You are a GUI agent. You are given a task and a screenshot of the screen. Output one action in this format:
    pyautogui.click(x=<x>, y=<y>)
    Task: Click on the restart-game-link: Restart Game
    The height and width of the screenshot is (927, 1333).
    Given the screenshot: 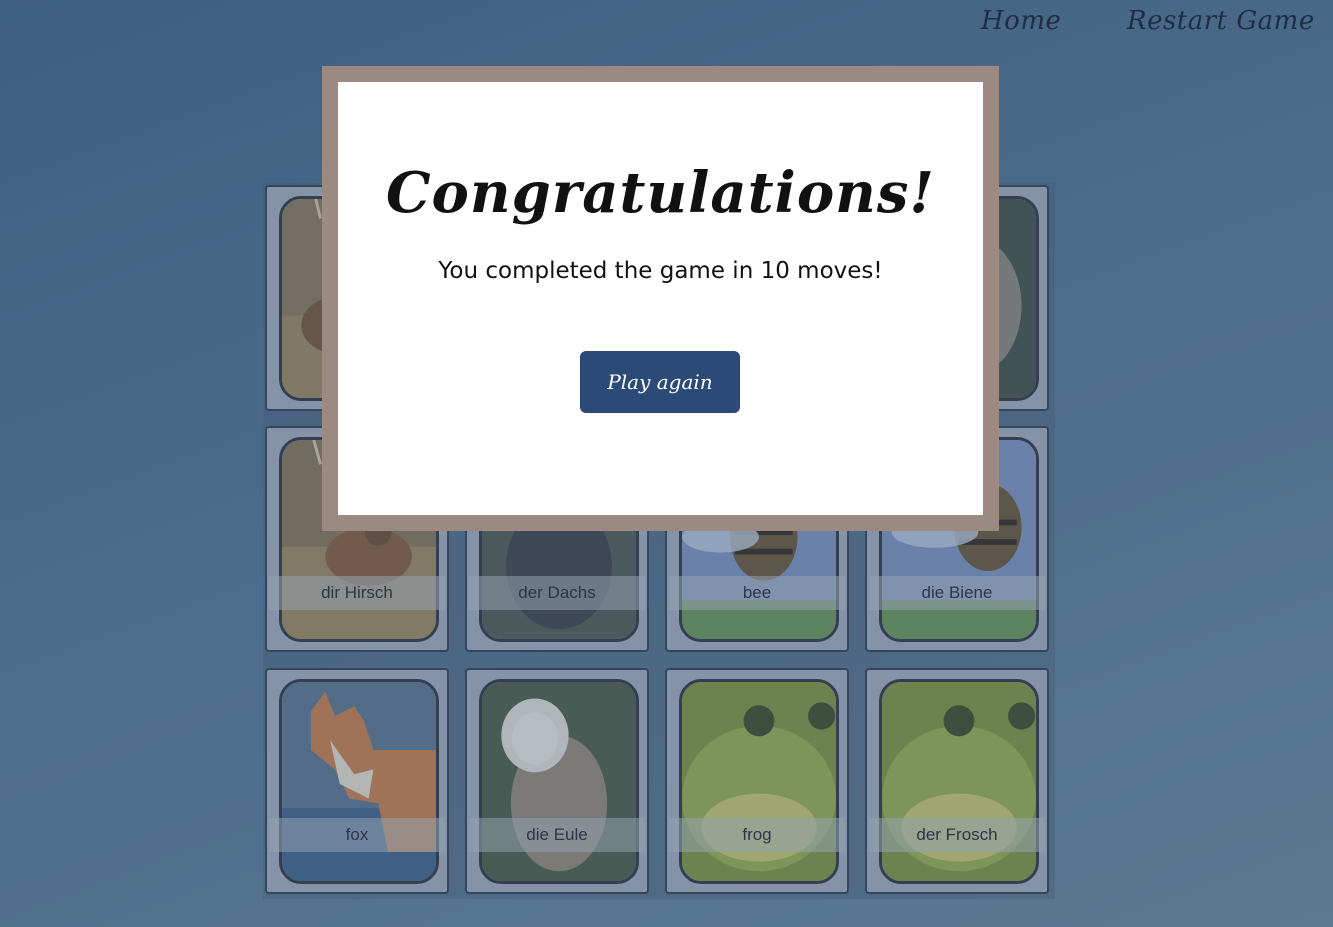 What is the action you would take?
    pyautogui.click(x=1221, y=21)
    